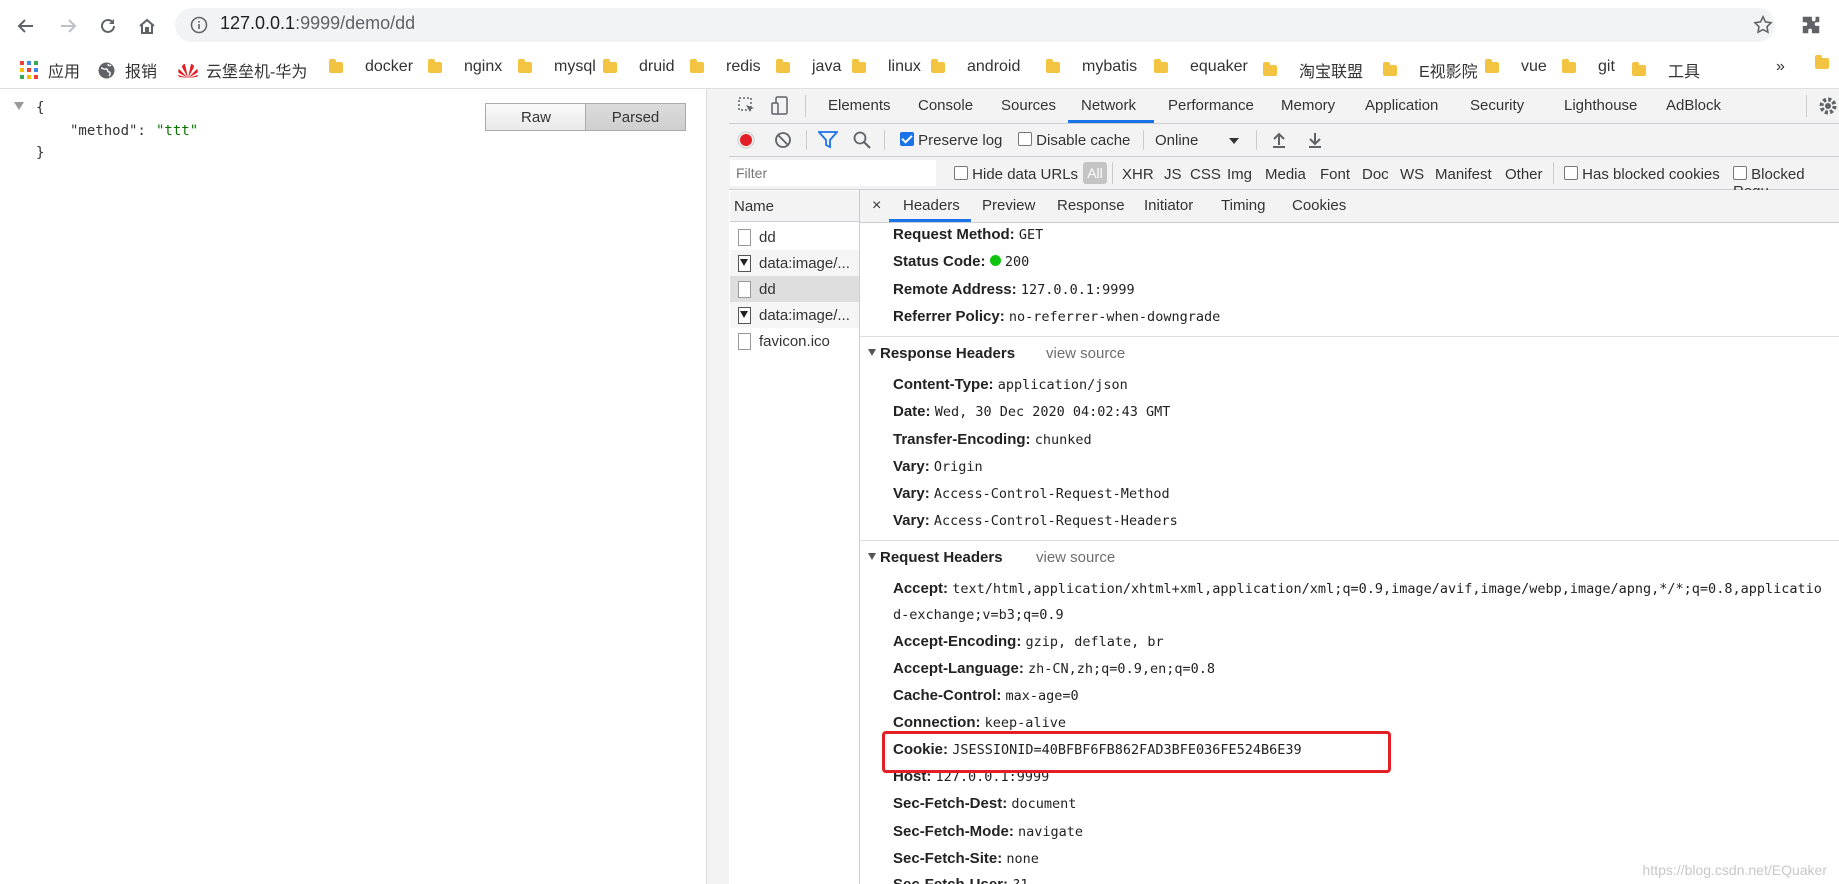  What do you see at coordinates (1763, 25) in the screenshot?
I see `bookmark-star-icon` at bounding box center [1763, 25].